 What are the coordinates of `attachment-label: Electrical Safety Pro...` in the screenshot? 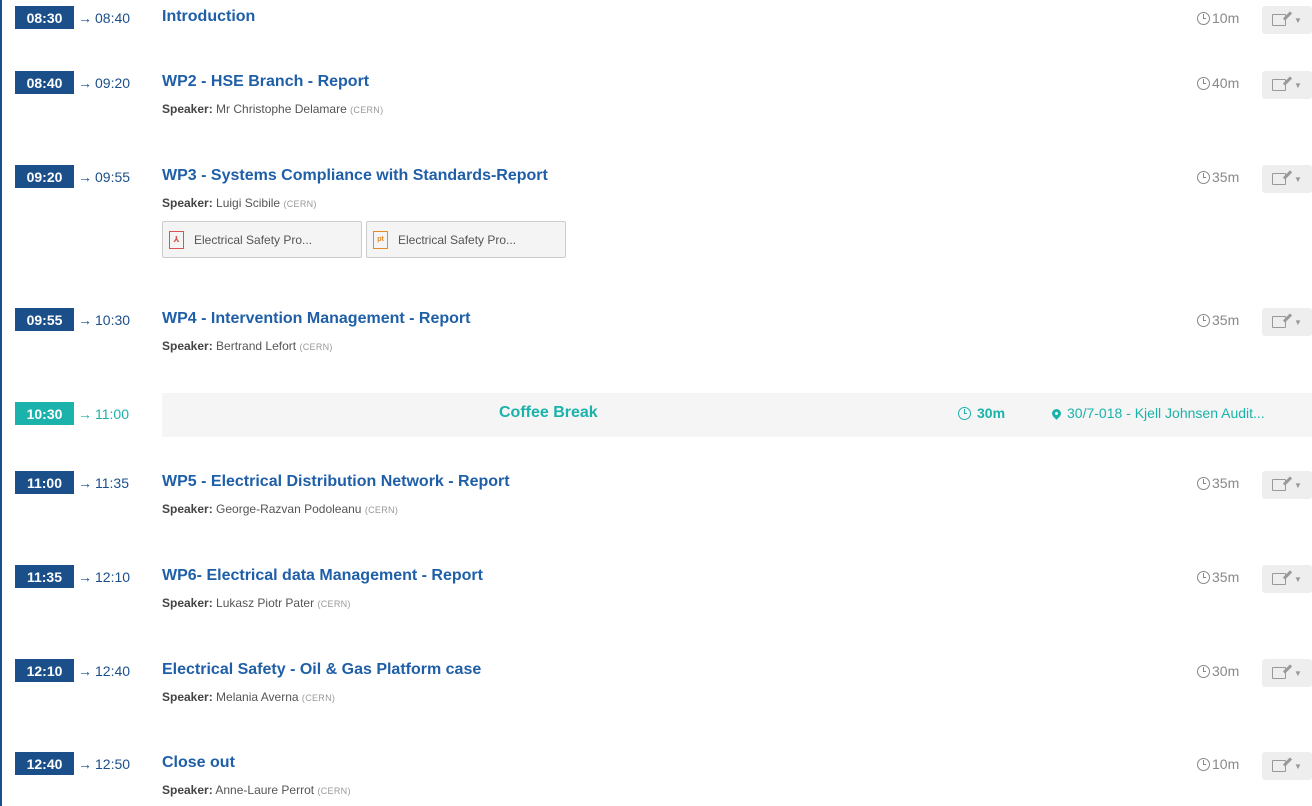 It's located at (253, 239).